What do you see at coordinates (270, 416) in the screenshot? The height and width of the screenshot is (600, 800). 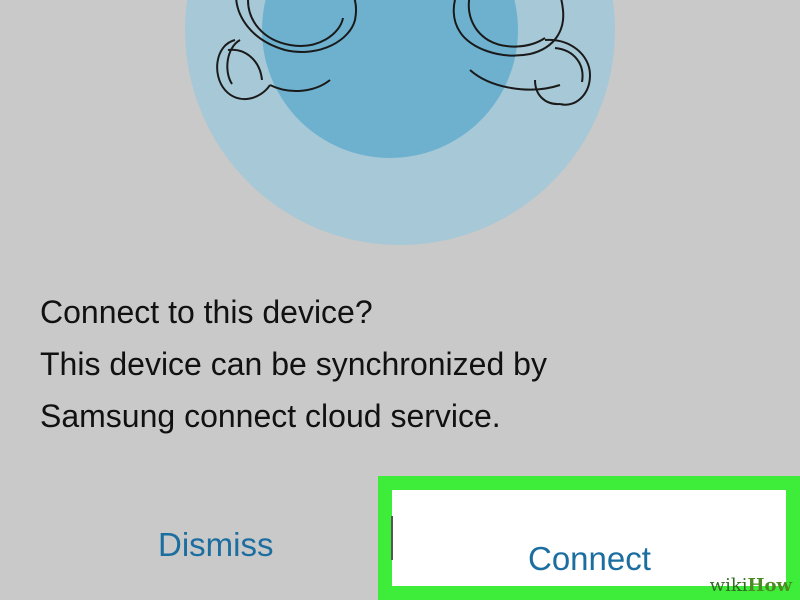 I see `dialog-body-line2: Samsung connect cloud service.` at bounding box center [270, 416].